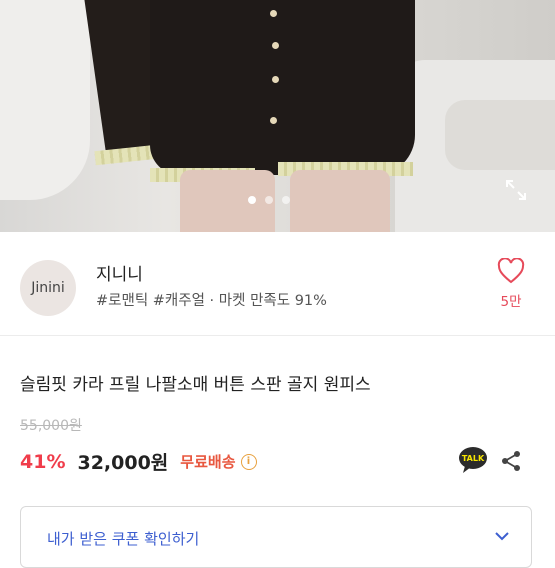  I want to click on photo-sleeve-ruffle, so click(126, 155).